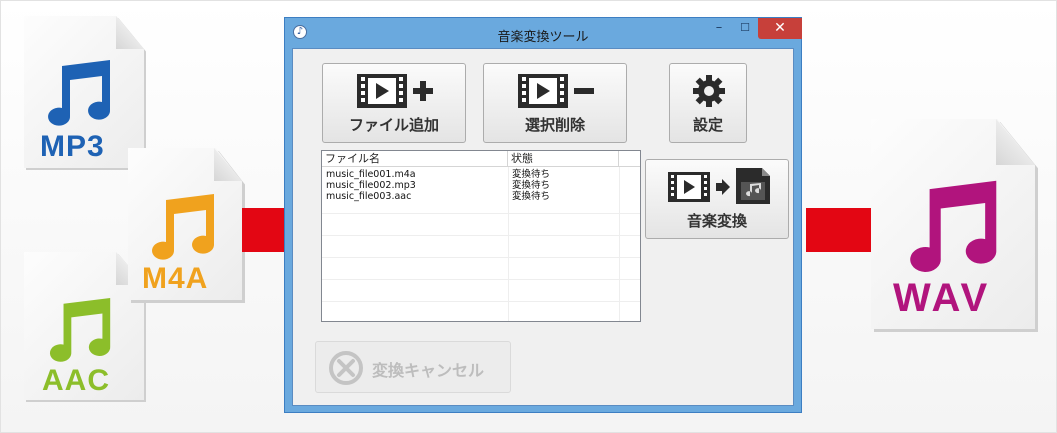 This screenshot has width=1057, height=433. Describe the element at coordinates (76, 380) in the screenshot. I see `format-label-aac: AAC` at that location.